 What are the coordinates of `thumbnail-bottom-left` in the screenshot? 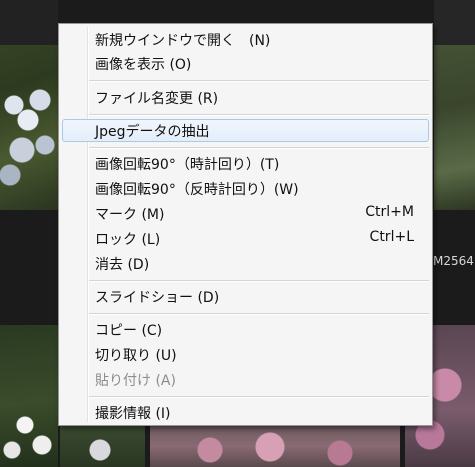 It's located at (102, 446).